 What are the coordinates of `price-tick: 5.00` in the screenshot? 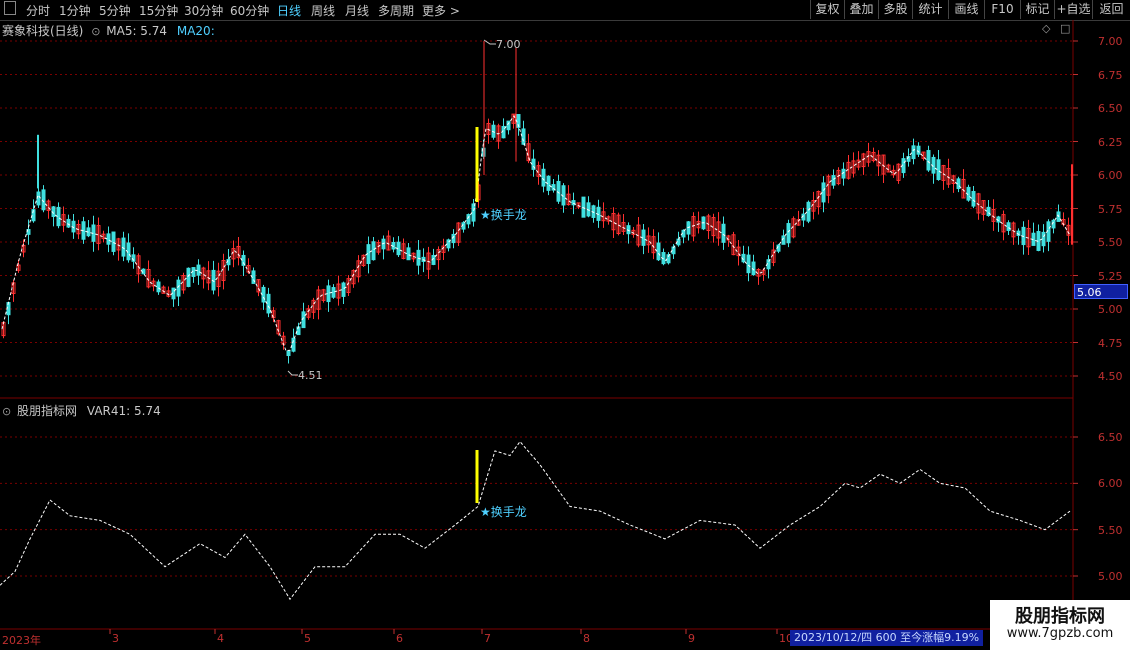 It's located at (1110, 309).